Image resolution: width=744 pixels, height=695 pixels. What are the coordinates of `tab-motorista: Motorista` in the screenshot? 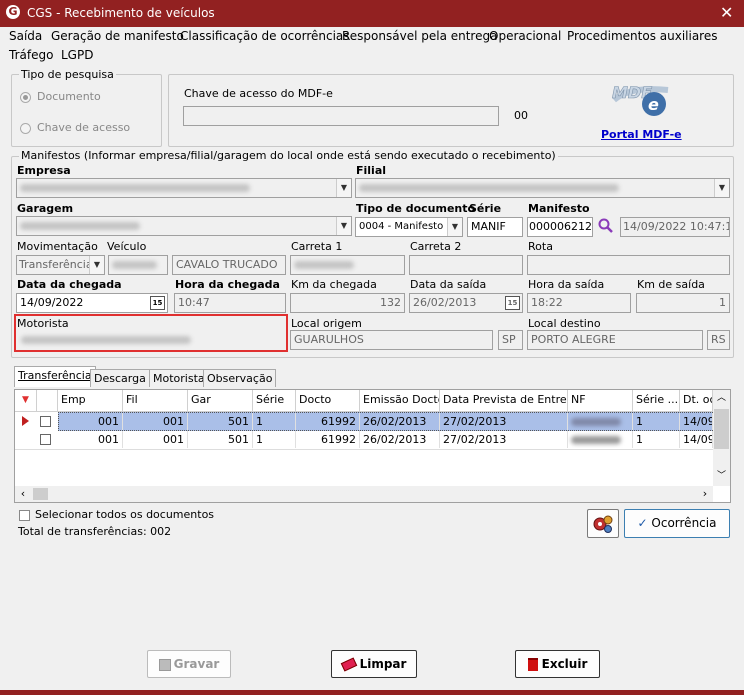 It's located at (179, 378).